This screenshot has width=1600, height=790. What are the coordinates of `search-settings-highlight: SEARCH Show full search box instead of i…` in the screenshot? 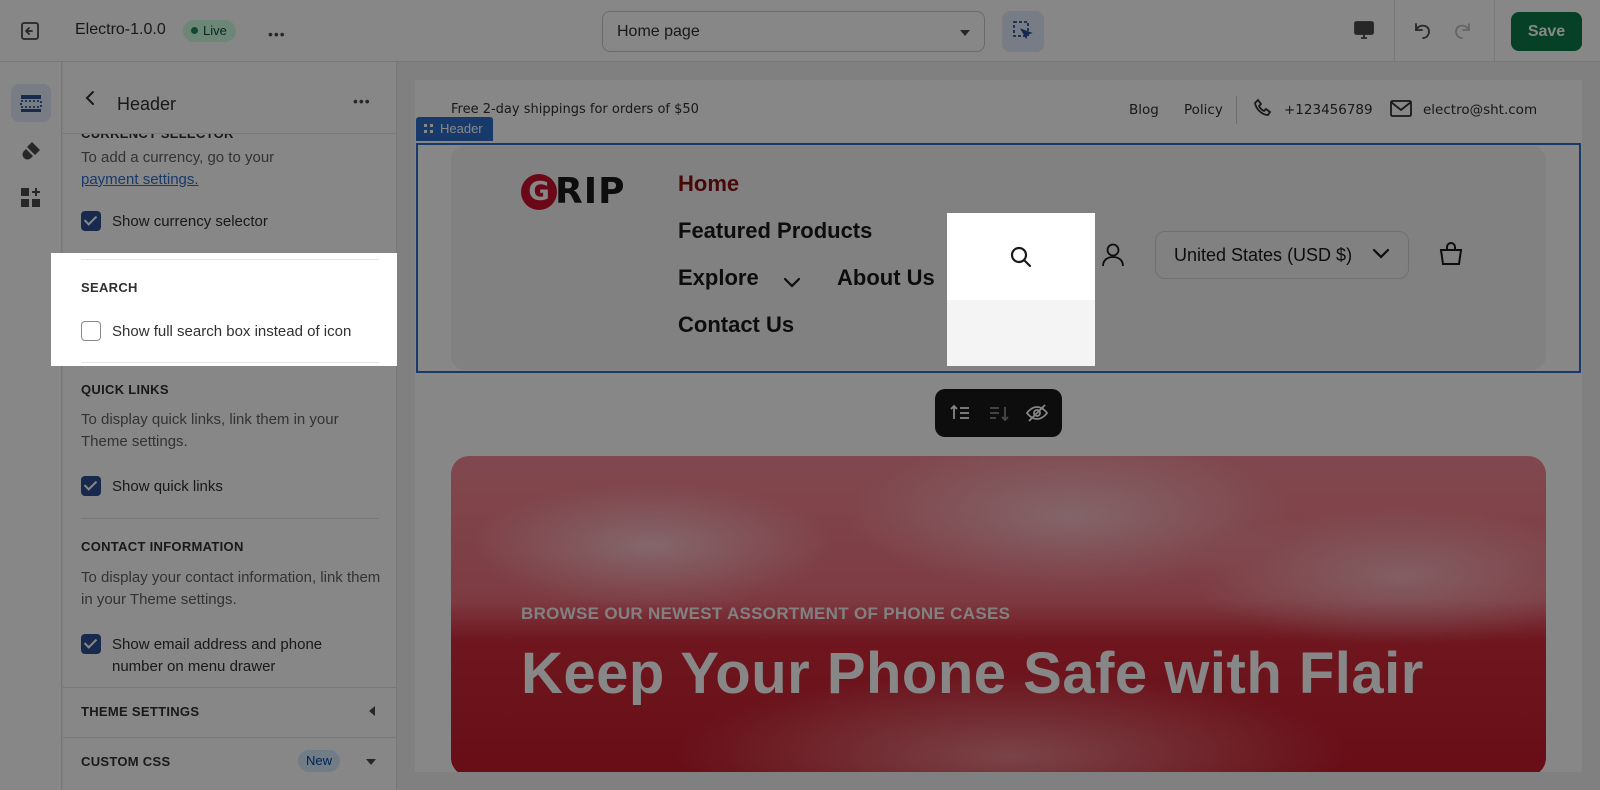 It's located at (224, 309).